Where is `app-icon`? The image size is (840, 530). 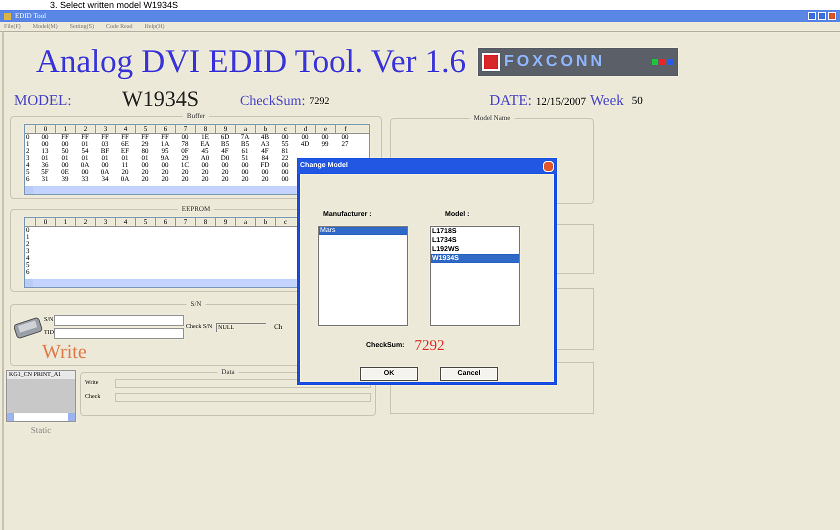 app-icon is located at coordinates (7, 16).